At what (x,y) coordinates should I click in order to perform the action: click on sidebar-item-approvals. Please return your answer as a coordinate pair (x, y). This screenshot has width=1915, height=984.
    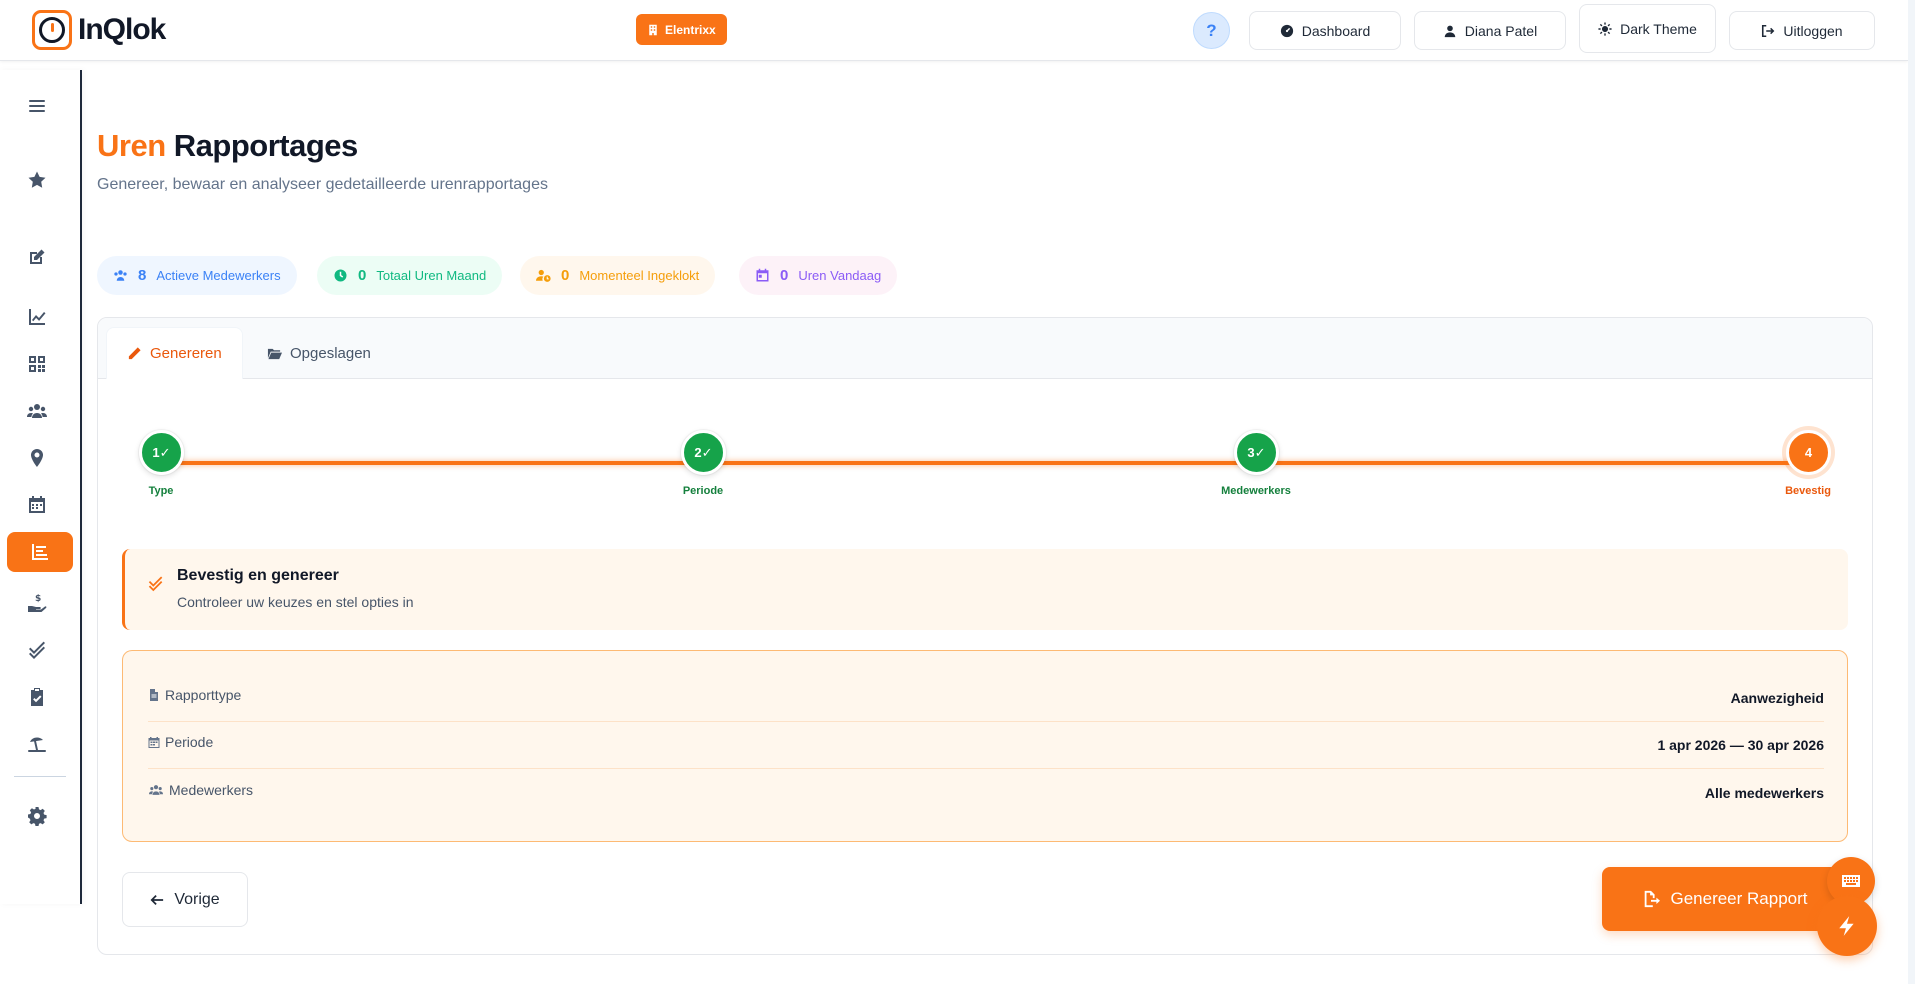
    Looking at the image, I should click on (37, 650).